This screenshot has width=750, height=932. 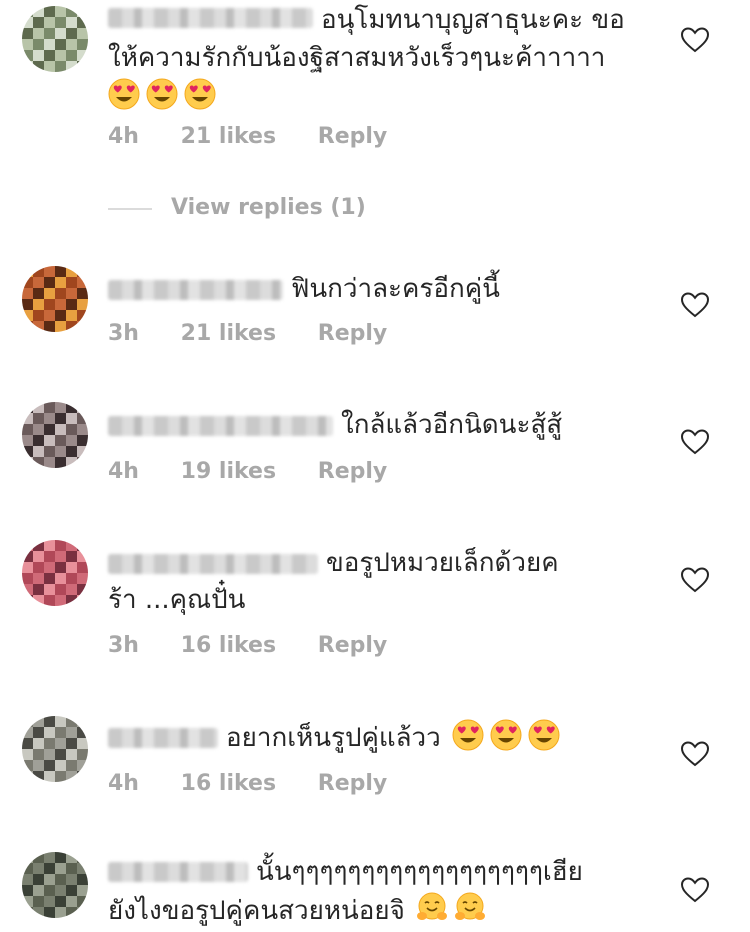 I want to click on comment-meta: 4h 21 likes Reply, so click(x=264, y=136).